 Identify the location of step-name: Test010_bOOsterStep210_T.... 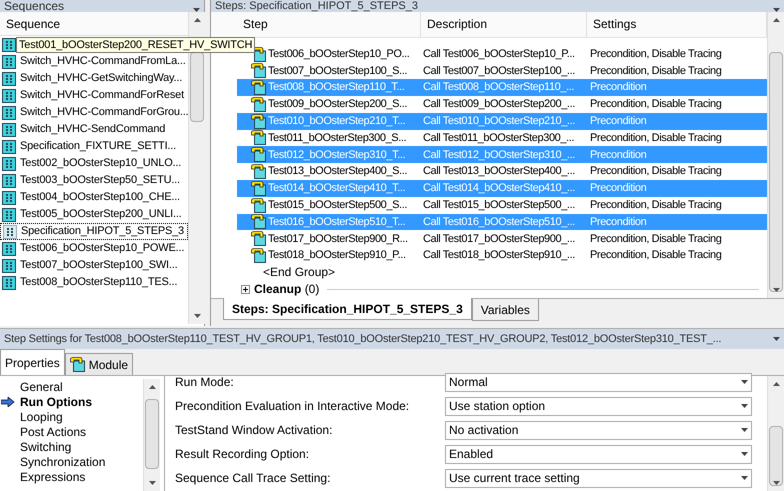
(337, 121).